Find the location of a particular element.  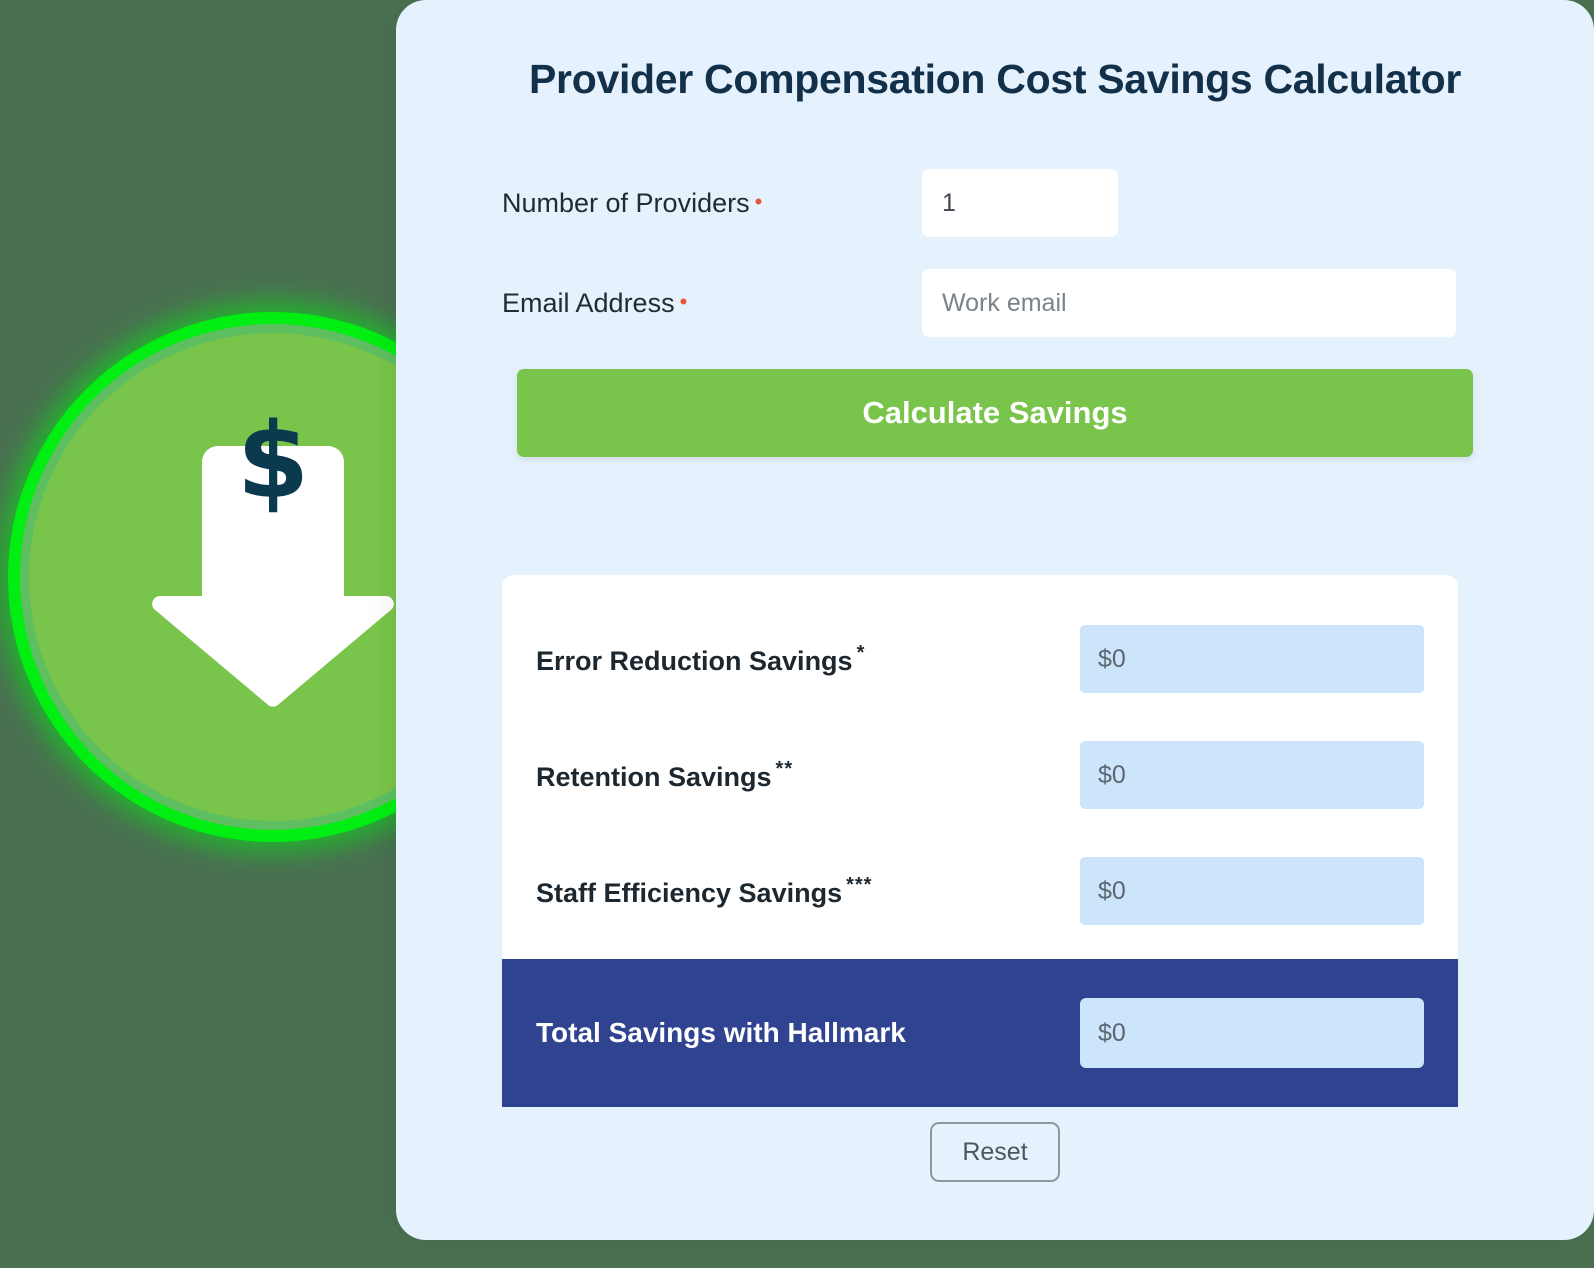

footnote-marker-1: * is located at coordinates (861, 652).